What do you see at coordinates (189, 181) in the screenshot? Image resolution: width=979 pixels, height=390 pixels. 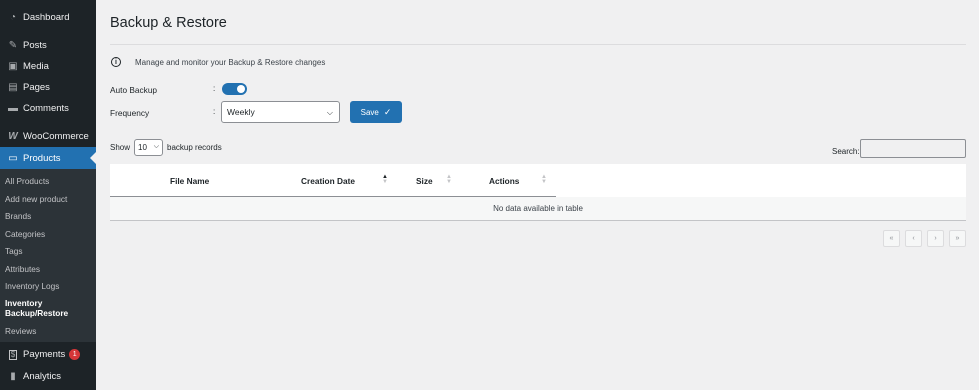 I see `column-file-name: File Name` at bounding box center [189, 181].